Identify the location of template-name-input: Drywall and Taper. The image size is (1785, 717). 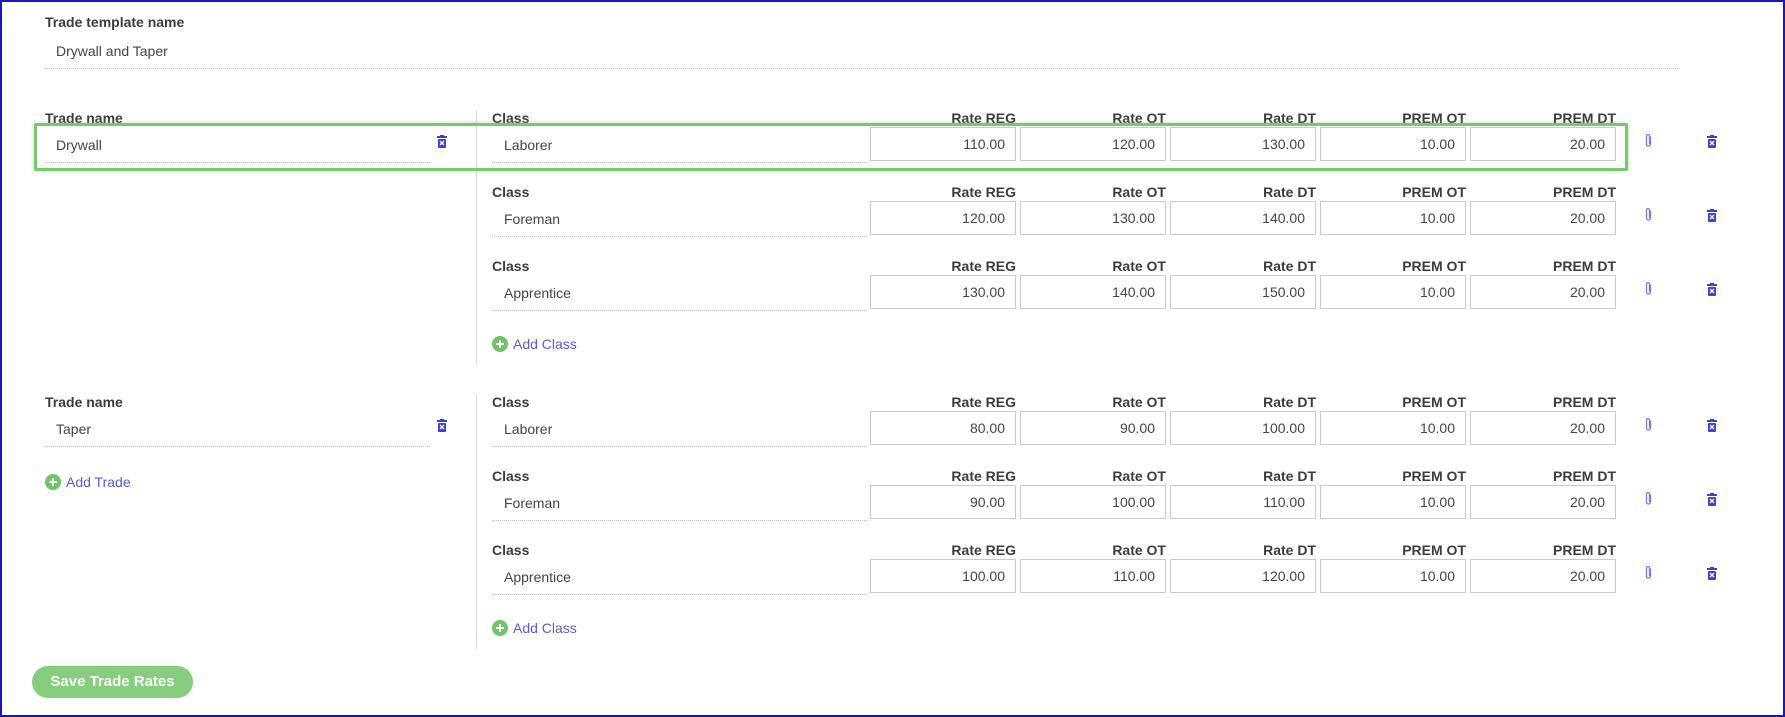
(112, 51).